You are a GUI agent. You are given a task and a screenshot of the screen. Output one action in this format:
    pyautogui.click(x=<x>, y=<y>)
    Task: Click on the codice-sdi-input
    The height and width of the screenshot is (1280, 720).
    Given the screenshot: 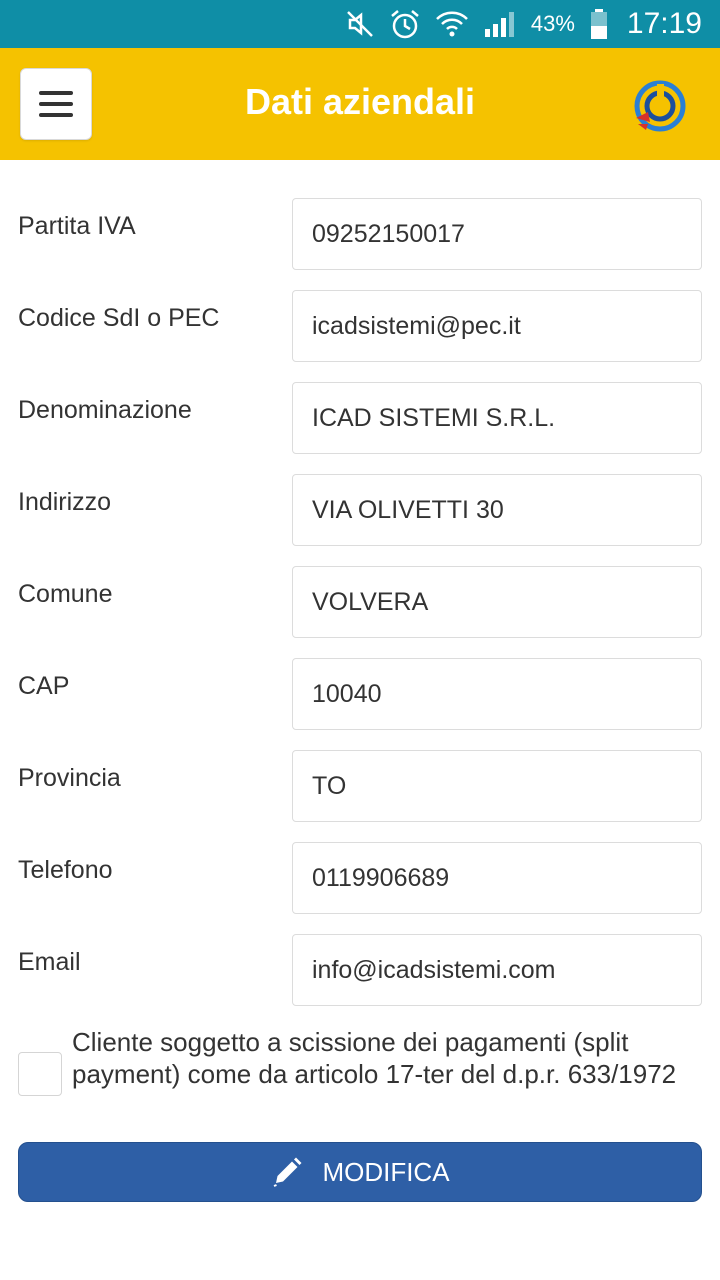 What is the action you would take?
    pyautogui.click(x=497, y=326)
    